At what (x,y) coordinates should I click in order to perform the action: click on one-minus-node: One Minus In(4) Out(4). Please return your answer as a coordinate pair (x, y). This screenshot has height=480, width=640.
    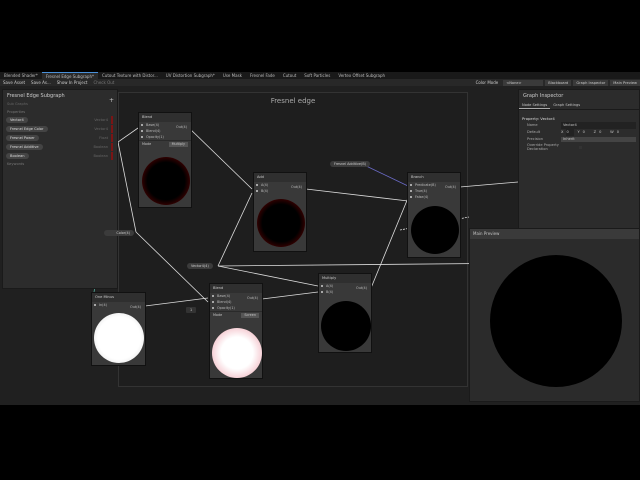
    Looking at the image, I should click on (118, 329).